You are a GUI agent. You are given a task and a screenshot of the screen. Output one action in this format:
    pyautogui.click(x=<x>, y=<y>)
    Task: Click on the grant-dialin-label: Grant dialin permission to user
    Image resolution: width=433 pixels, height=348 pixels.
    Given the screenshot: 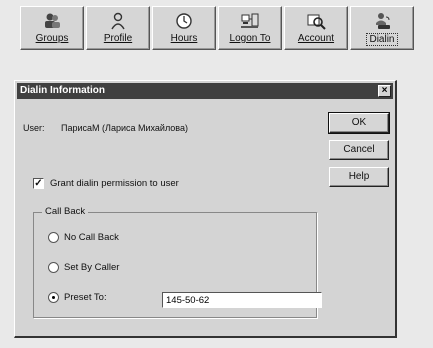 What is the action you would take?
    pyautogui.click(x=114, y=183)
    